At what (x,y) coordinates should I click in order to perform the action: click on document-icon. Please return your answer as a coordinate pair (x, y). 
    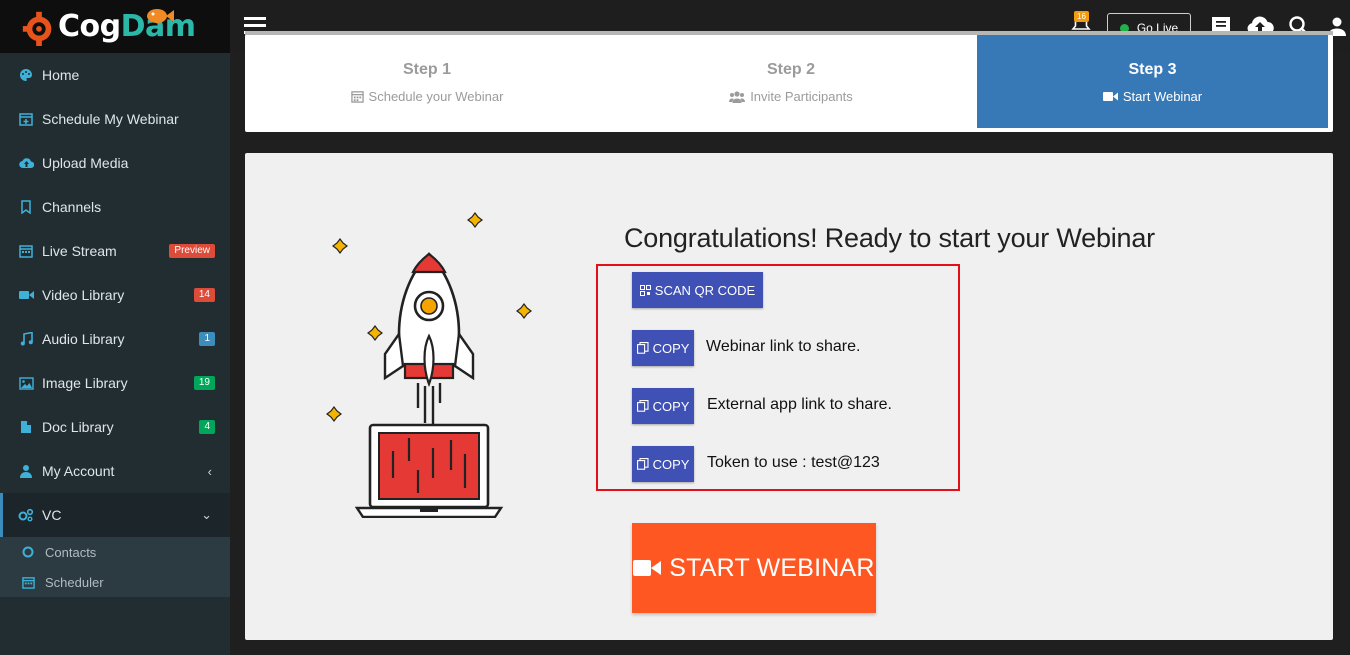
    Looking at the image, I should click on (26, 427).